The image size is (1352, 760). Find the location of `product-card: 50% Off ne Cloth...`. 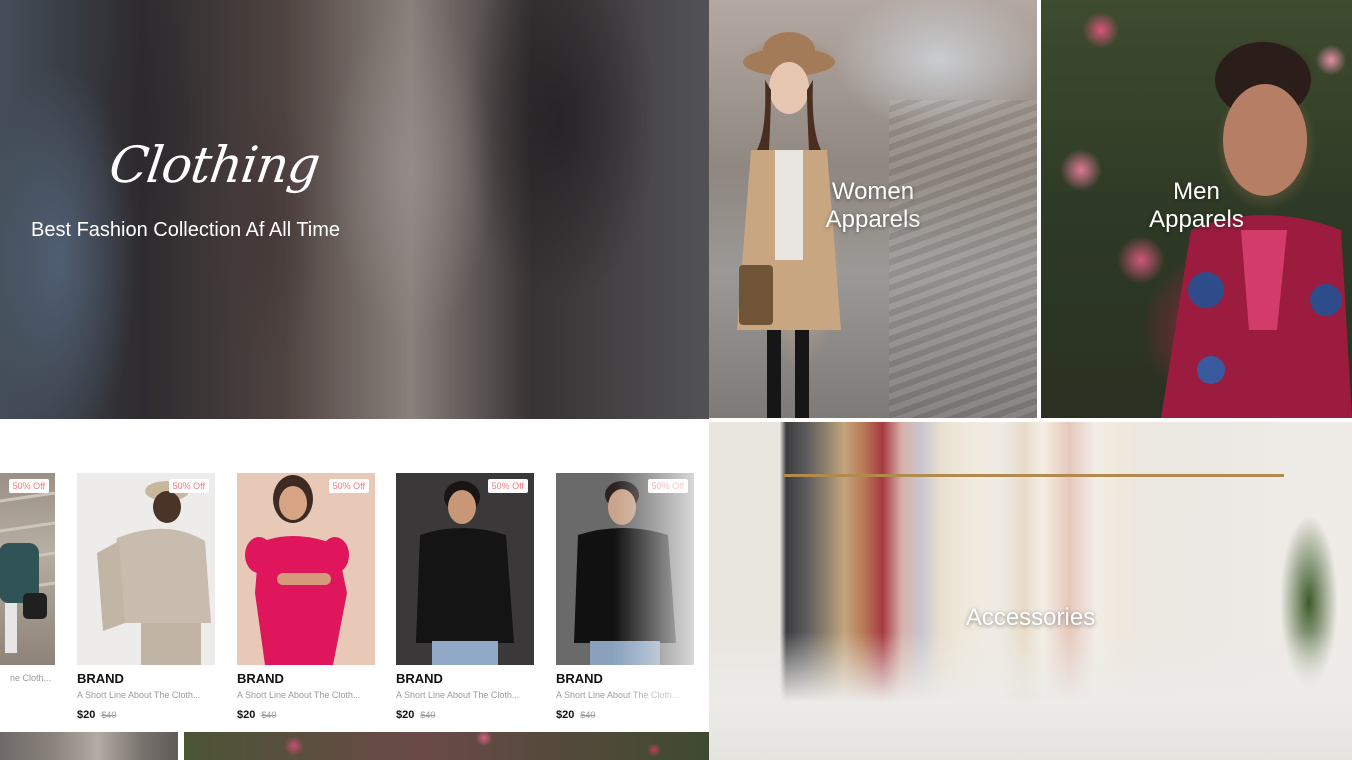

product-card: 50% Off ne Cloth... is located at coordinates (27, 578).